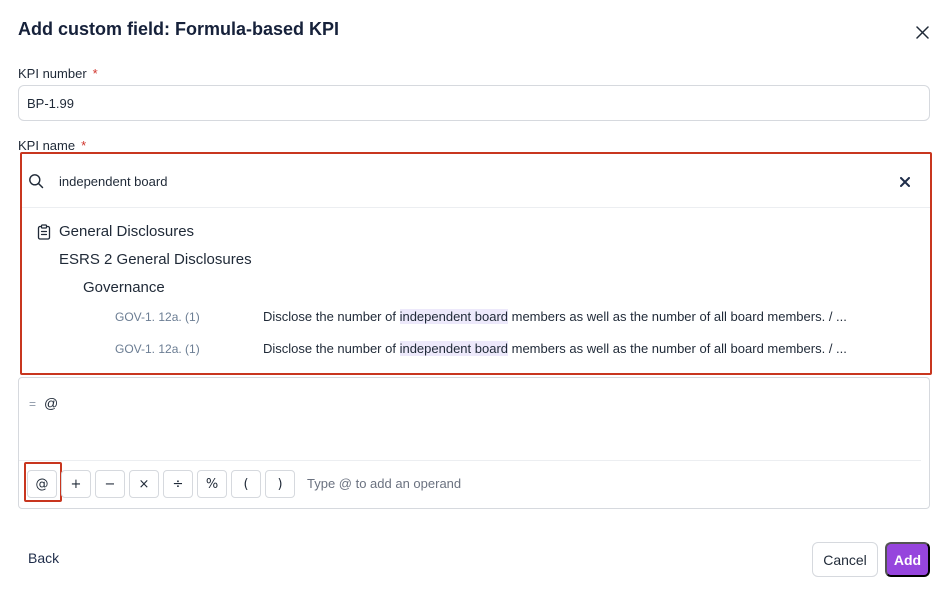  Describe the element at coordinates (178, 484) in the screenshot. I see `divide-button: ÷` at that location.